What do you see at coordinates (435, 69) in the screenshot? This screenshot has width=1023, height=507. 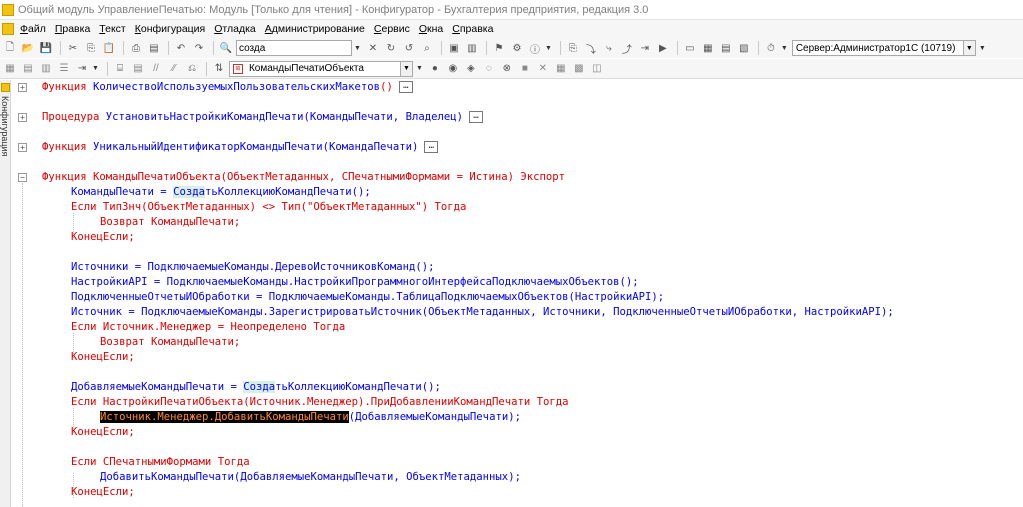 I see `breakpoint-icon: ●` at bounding box center [435, 69].